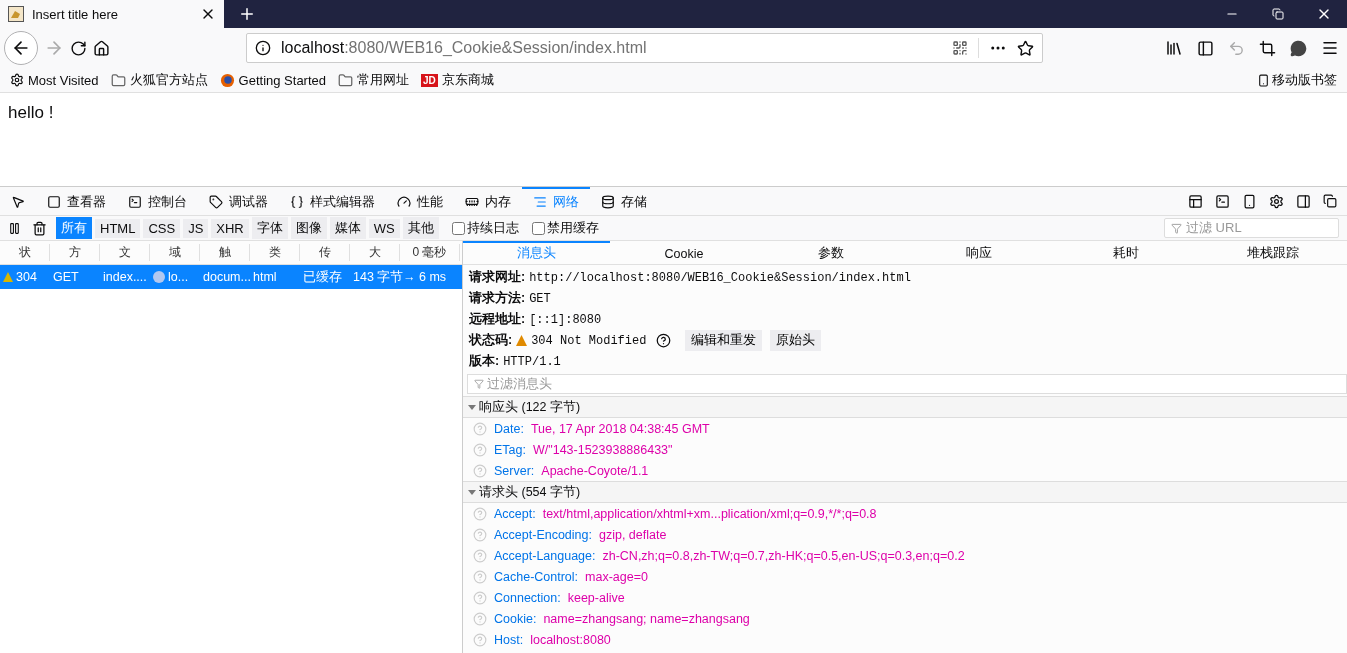 Image resolution: width=1347 pixels, height=653 pixels. Describe the element at coordinates (1205, 48) in the screenshot. I see `sidebar-icon` at that location.